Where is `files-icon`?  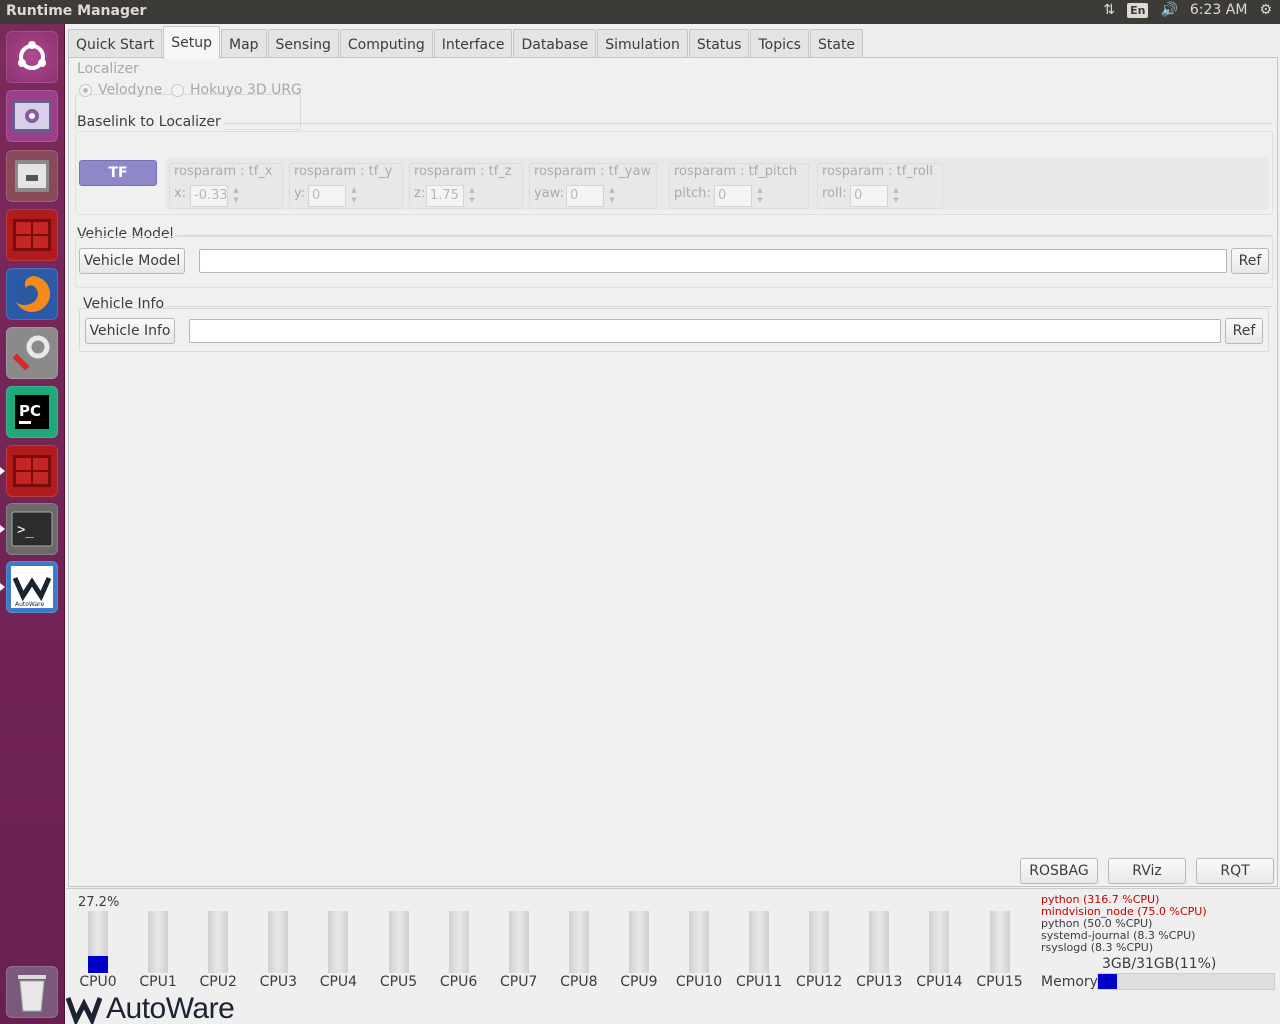
files-icon is located at coordinates (32, 176).